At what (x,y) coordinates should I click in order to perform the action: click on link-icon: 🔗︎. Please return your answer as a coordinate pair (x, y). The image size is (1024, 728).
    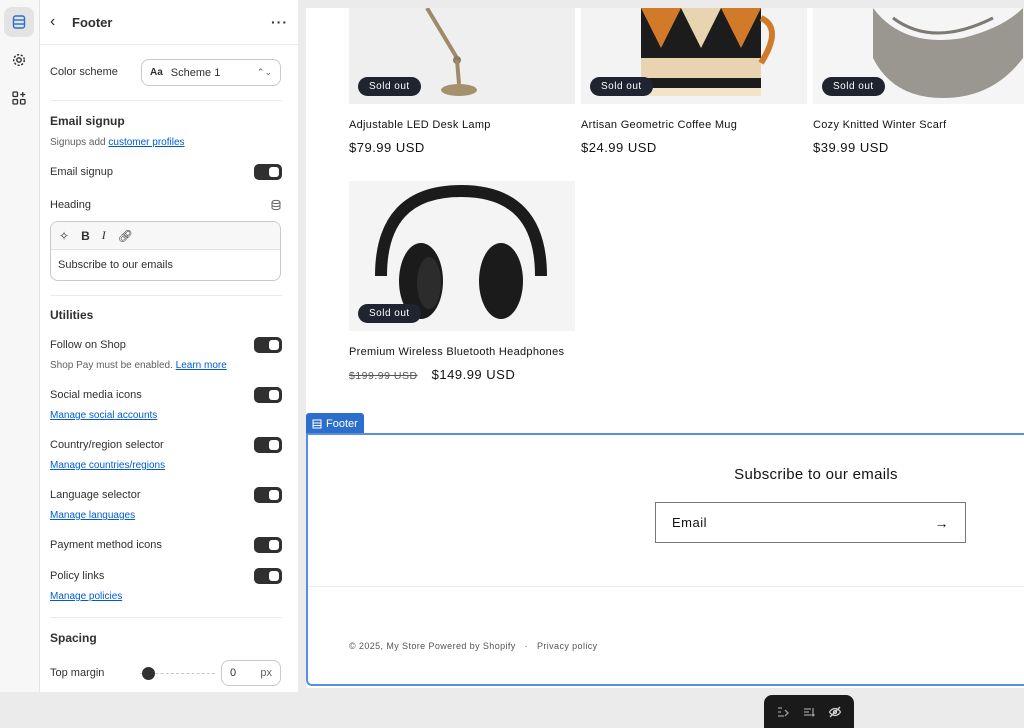
    Looking at the image, I should click on (125, 236).